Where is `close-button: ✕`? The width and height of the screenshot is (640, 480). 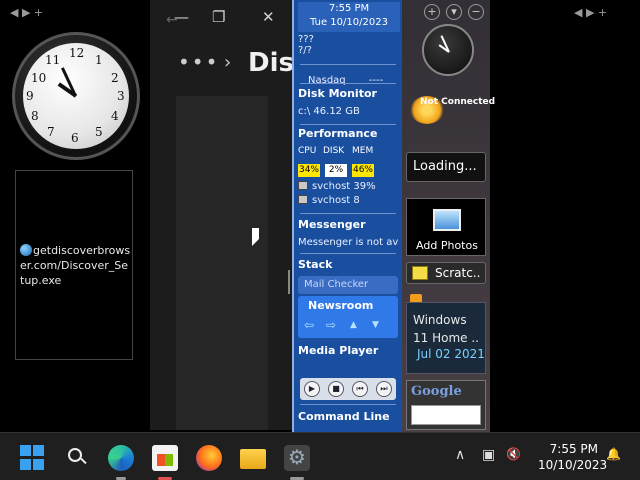
close-button: ✕ is located at coordinates (268, 17).